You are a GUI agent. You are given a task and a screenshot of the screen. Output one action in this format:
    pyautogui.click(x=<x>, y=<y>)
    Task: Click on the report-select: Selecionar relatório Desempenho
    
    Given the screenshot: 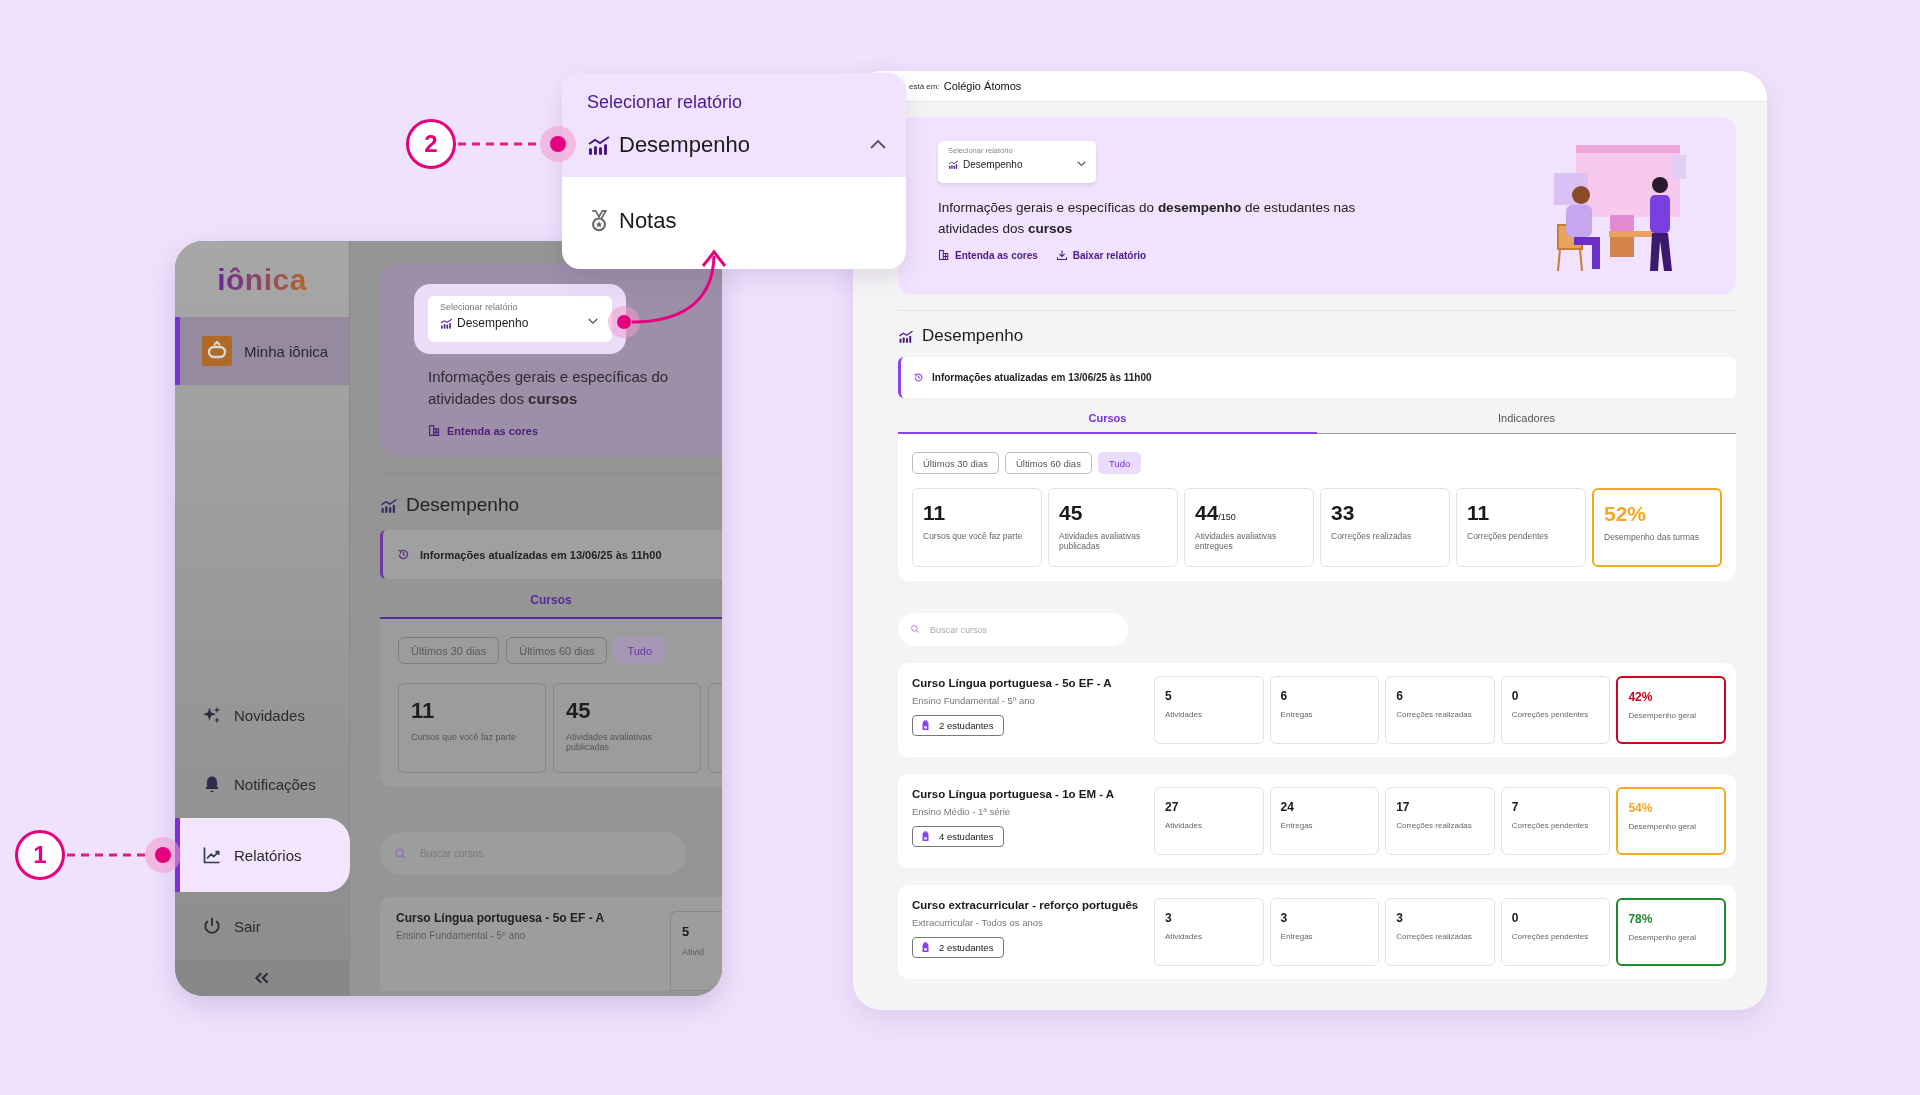 What is the action you would take?
    pyautogui.click(x=520, y=319)
    